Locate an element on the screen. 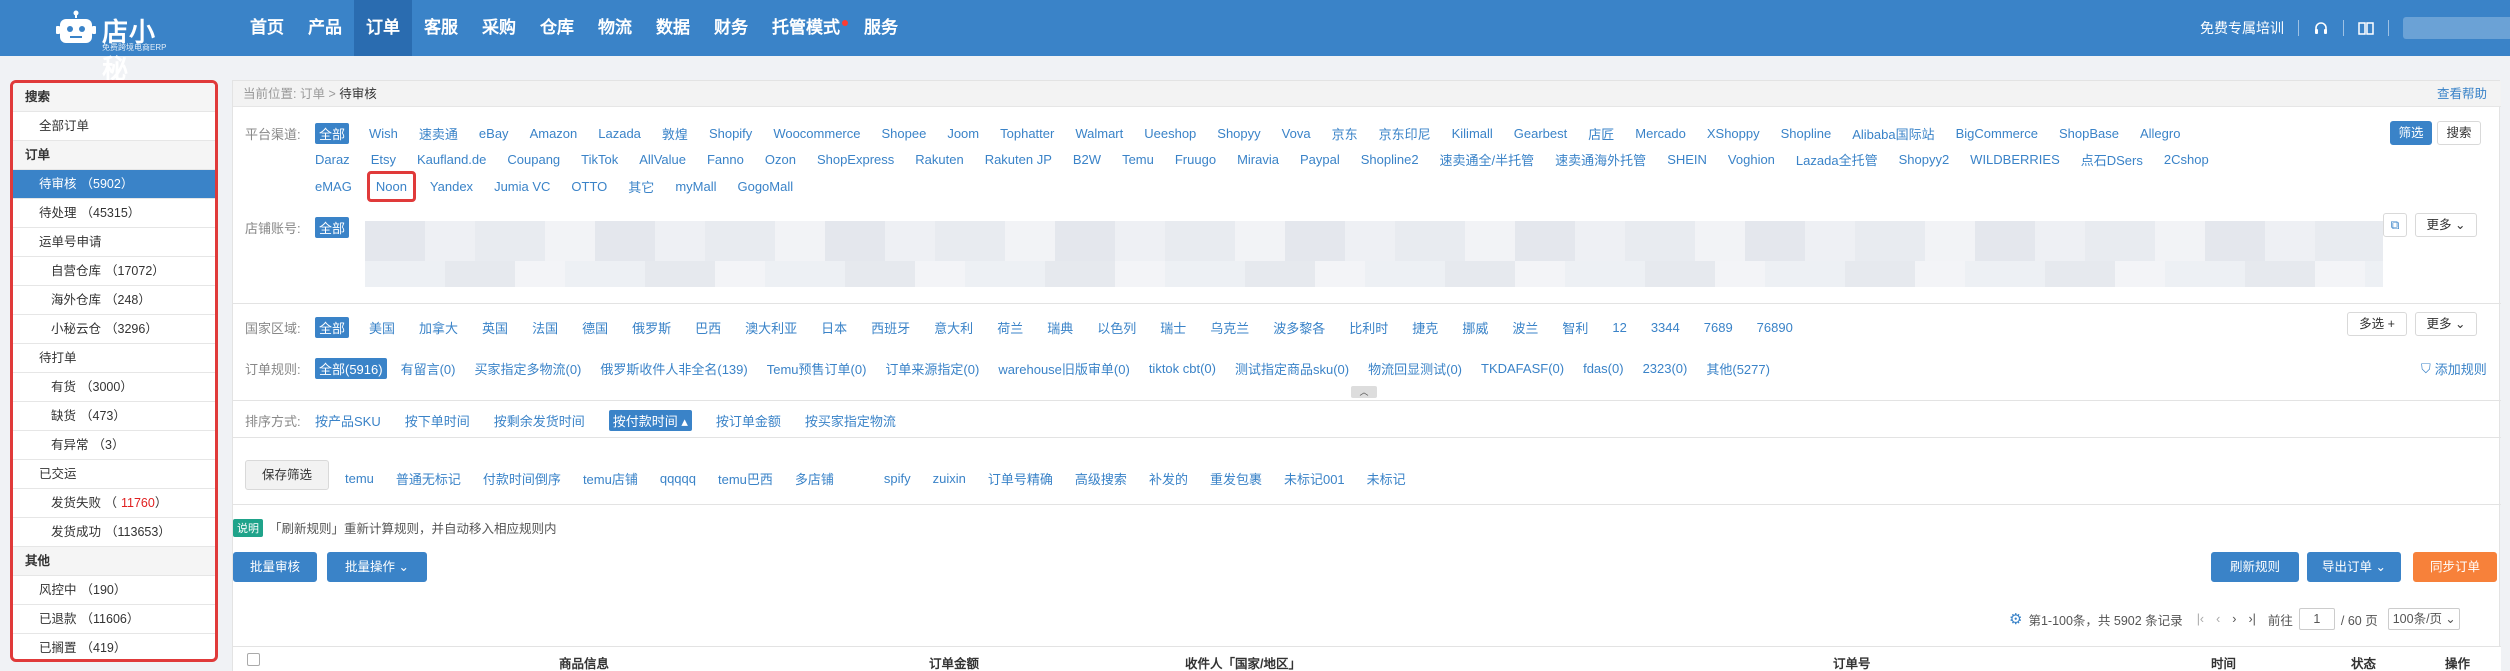 This screenshot has width=2510, height=671. platform-option-mercado: Mercado is located at coordinates (1660, 133).